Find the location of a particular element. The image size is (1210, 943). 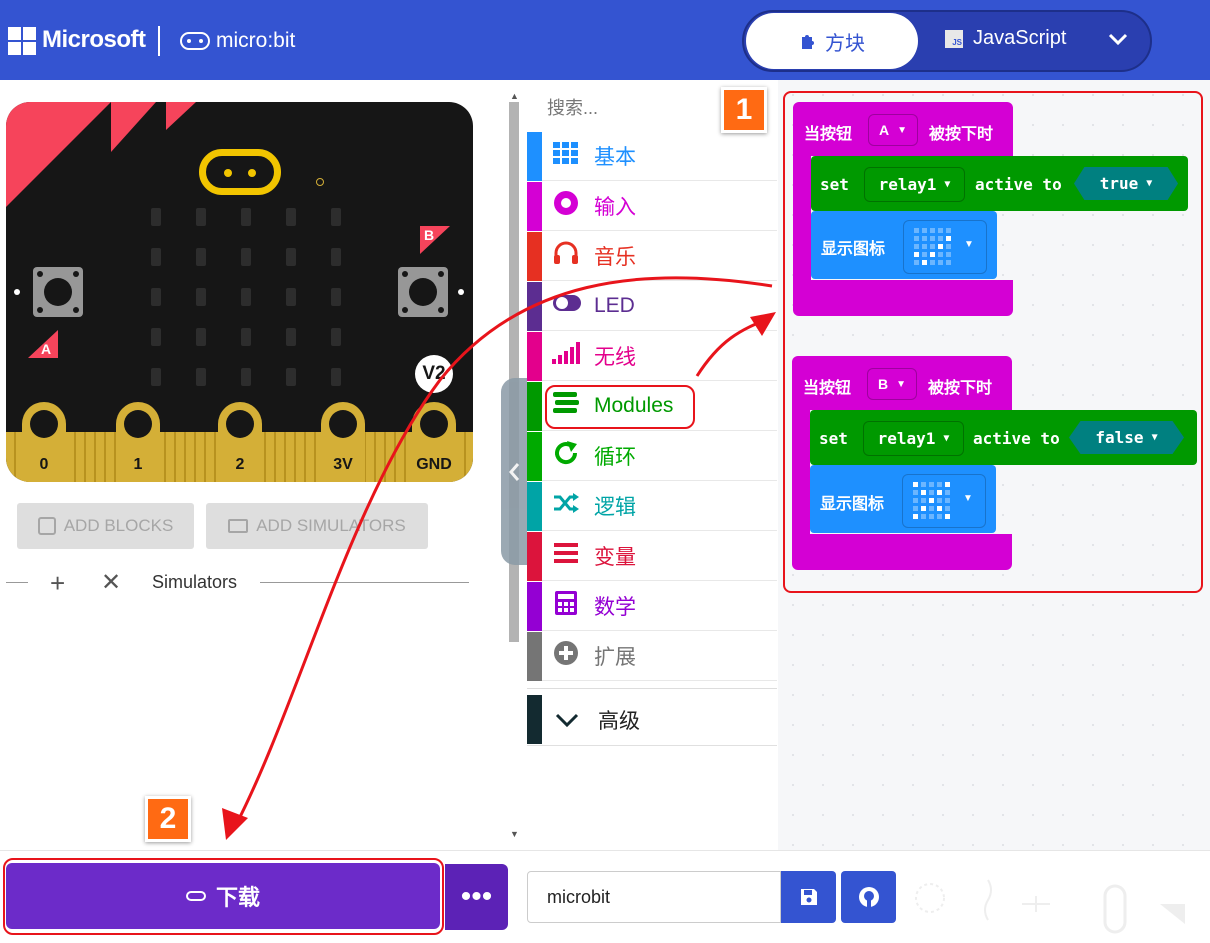

github-icon is located at coordinates (869, 897).